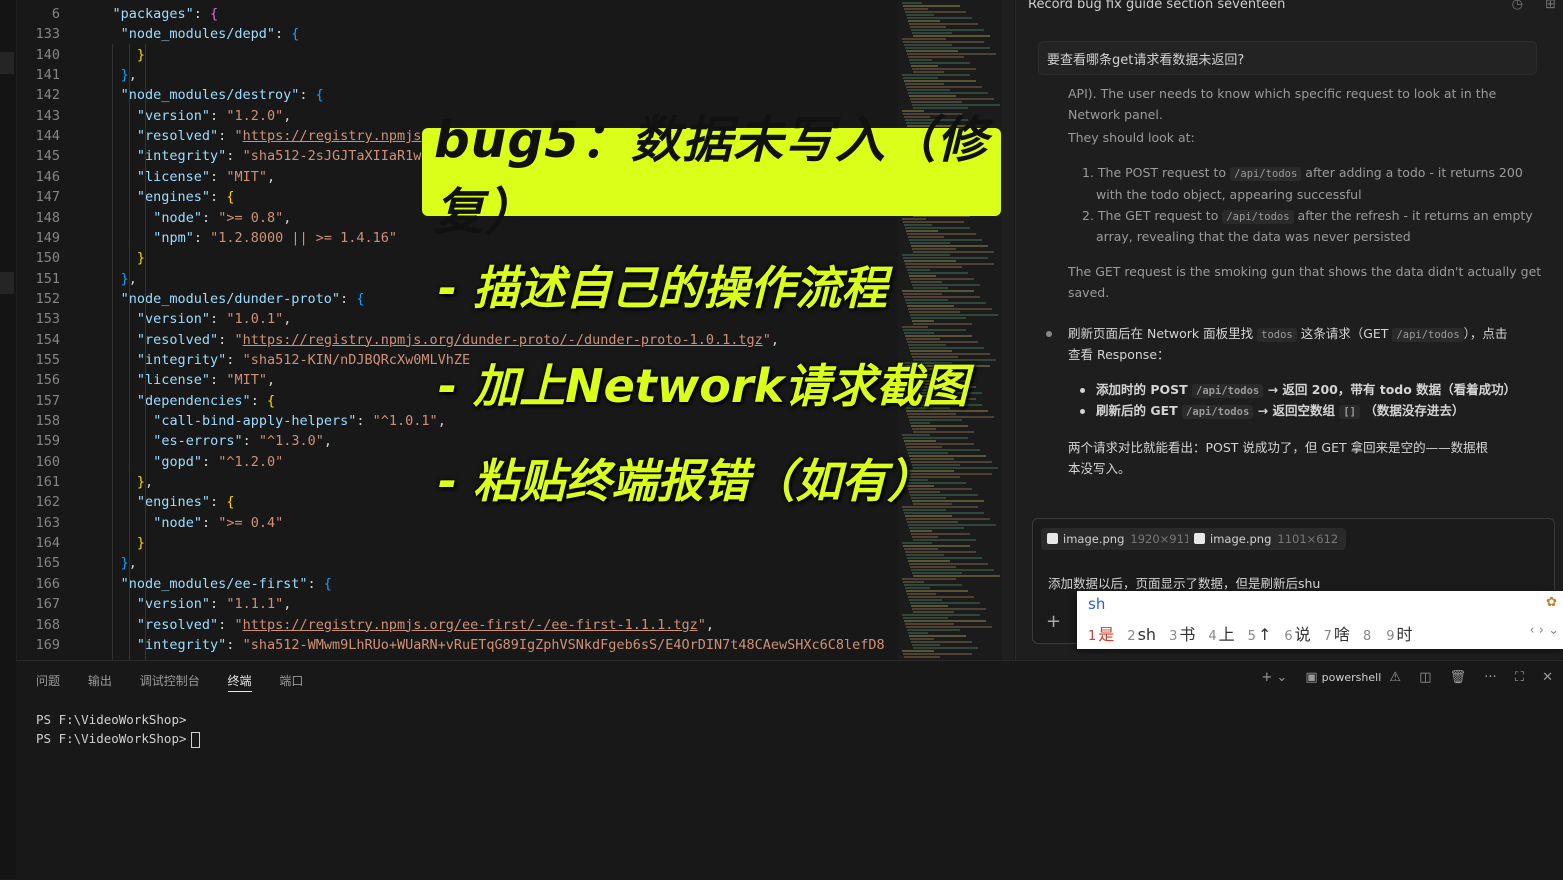 Image resolution: width=1563 pixels, height=880 pixels. Describe the element at coordinates (118, 739) in the screenshot. I see `terminal-line: PS F:\VideoWorkShop>` at that location.